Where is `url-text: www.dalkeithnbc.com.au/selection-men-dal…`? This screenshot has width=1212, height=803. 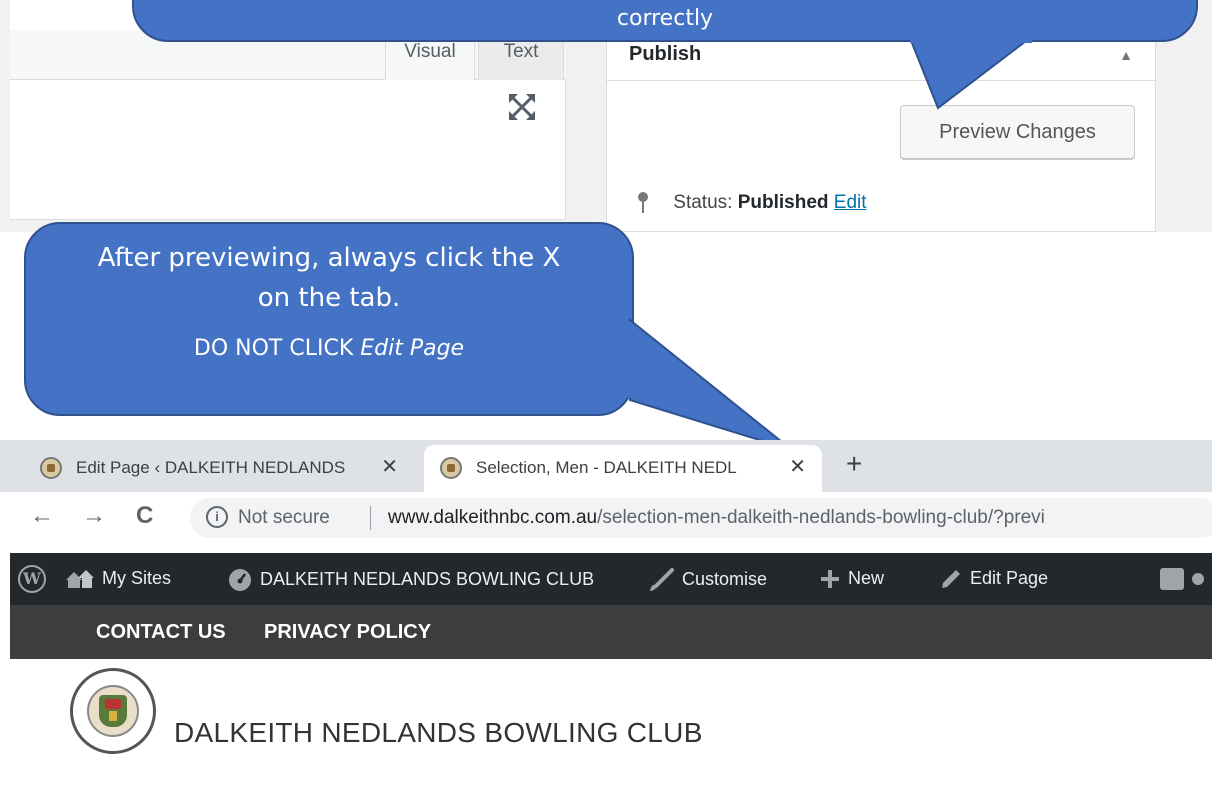
url-text: www.dalkeithnbc.com.au/selection-men-dal… is located at coordinates (716, 518).